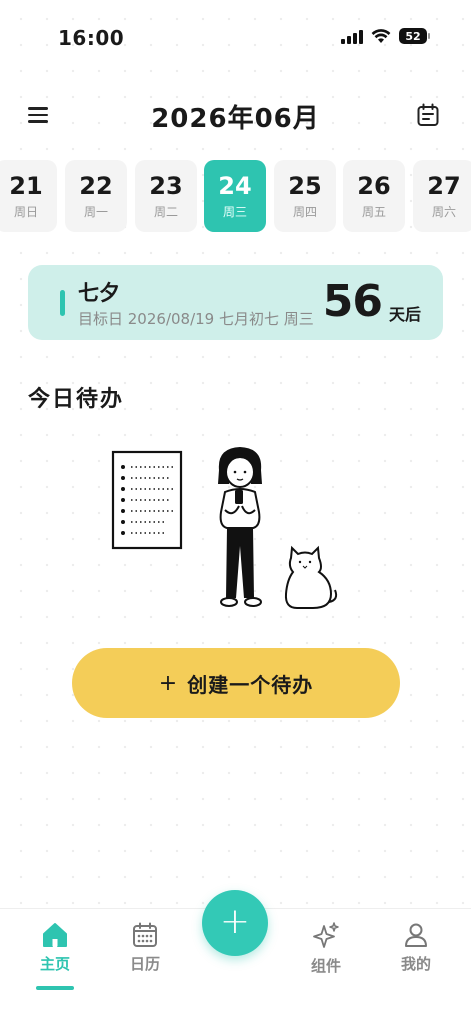  Describe the element at coordinates (373, 212) in the screenshot. I see `day-weekday: 周五` at that location.